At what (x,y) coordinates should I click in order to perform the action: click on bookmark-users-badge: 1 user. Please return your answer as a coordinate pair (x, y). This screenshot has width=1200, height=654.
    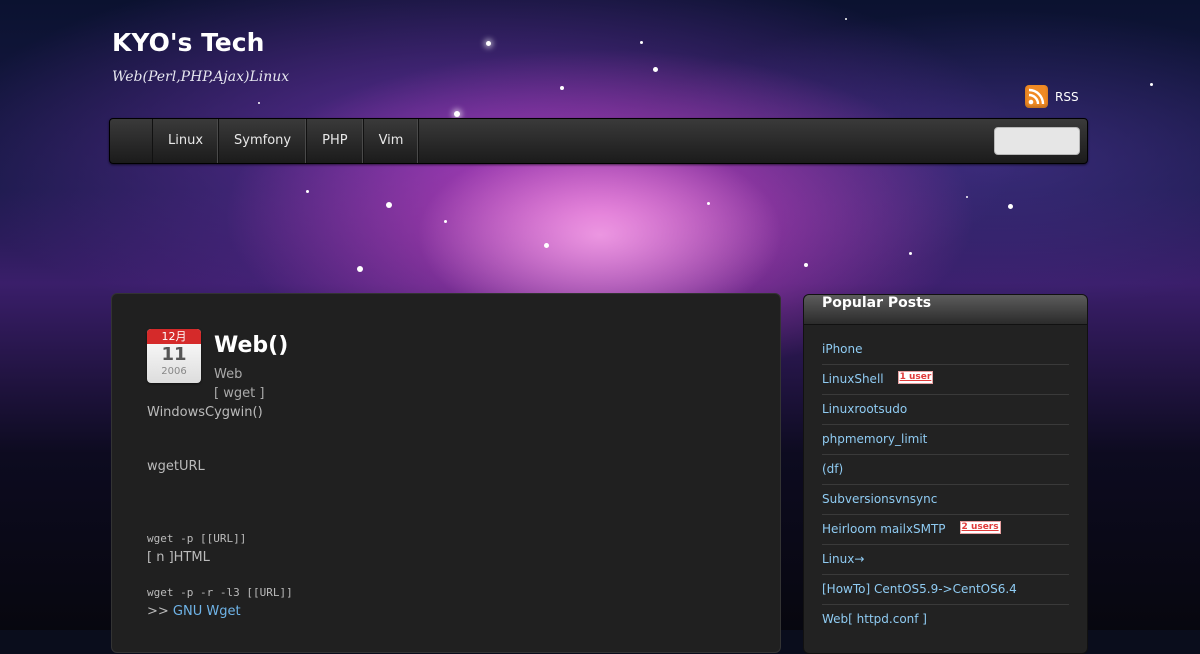
    Looking at the image, I should click on (915, 377).